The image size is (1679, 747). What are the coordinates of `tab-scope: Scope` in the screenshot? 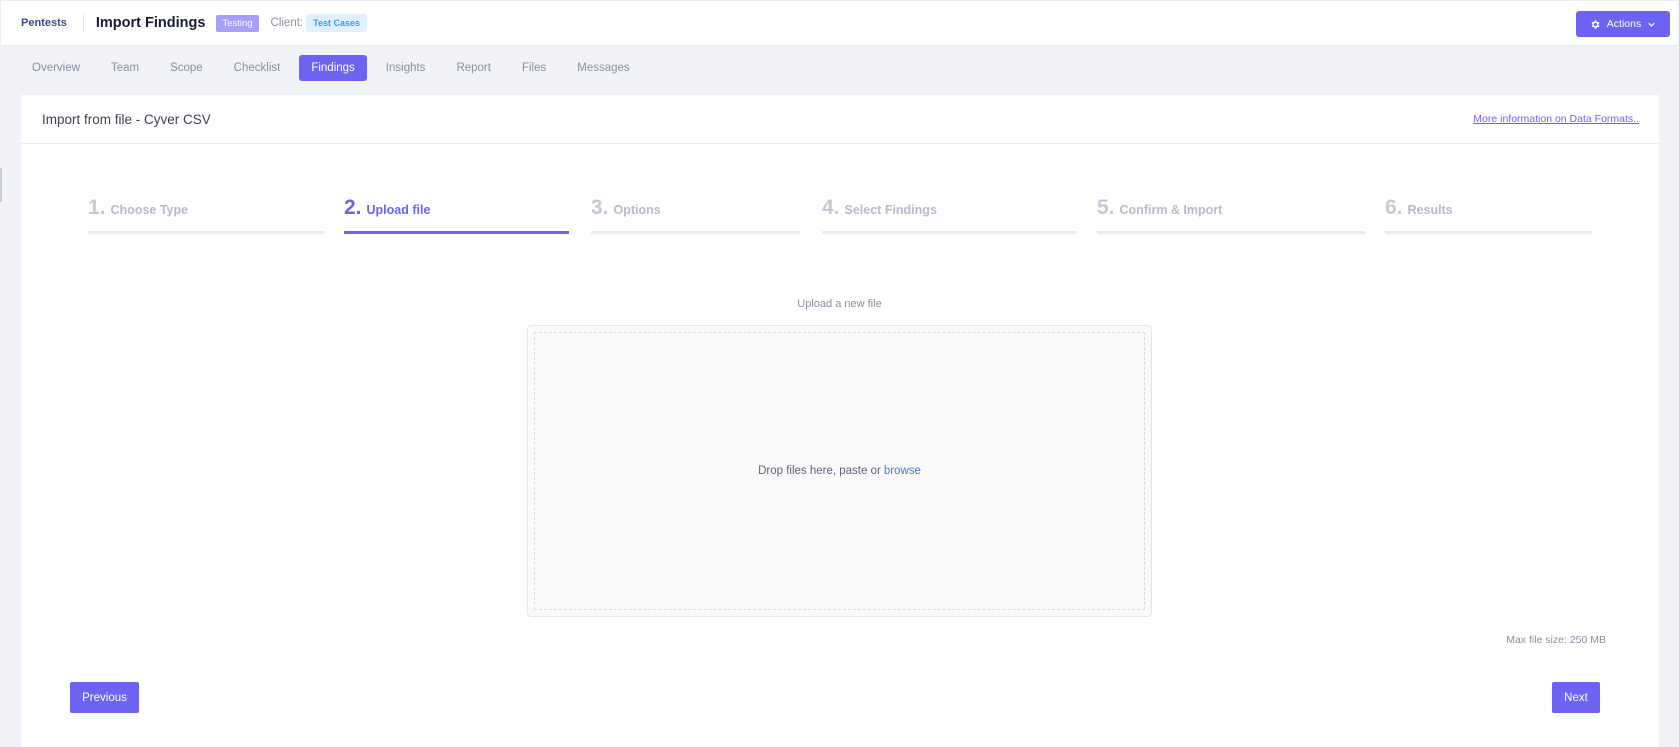 It's located at (186, 68).